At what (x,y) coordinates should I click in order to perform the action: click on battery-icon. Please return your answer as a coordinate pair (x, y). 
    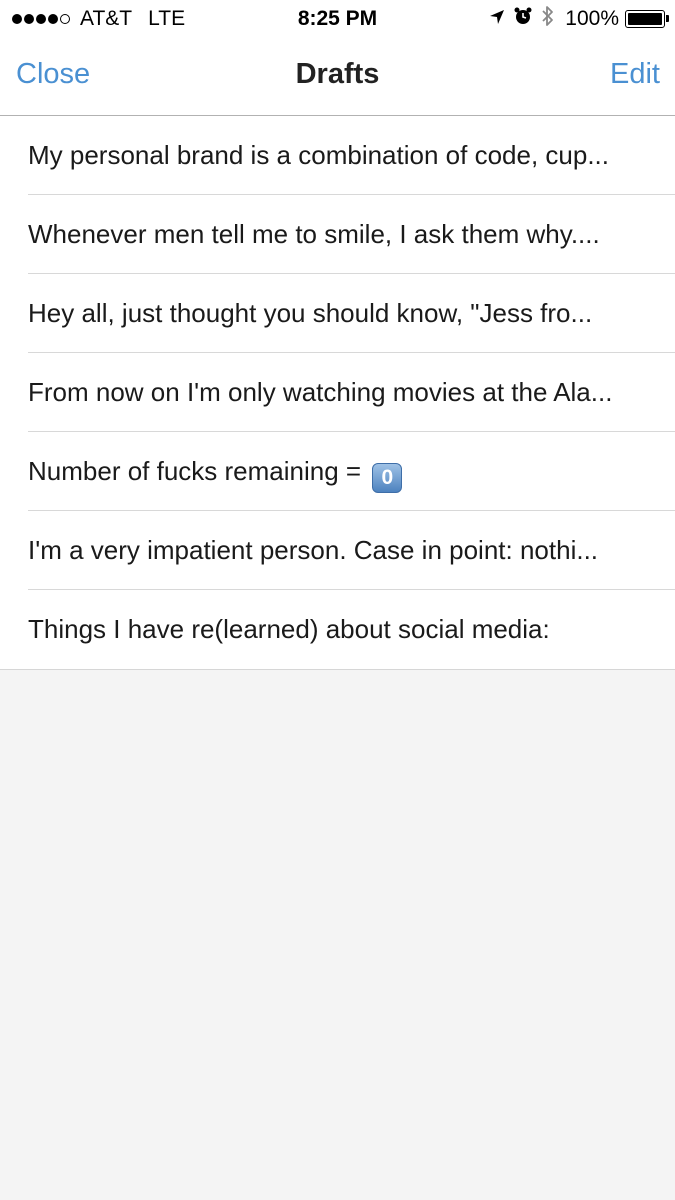
    Looking at the image, I should click on (647, 19).